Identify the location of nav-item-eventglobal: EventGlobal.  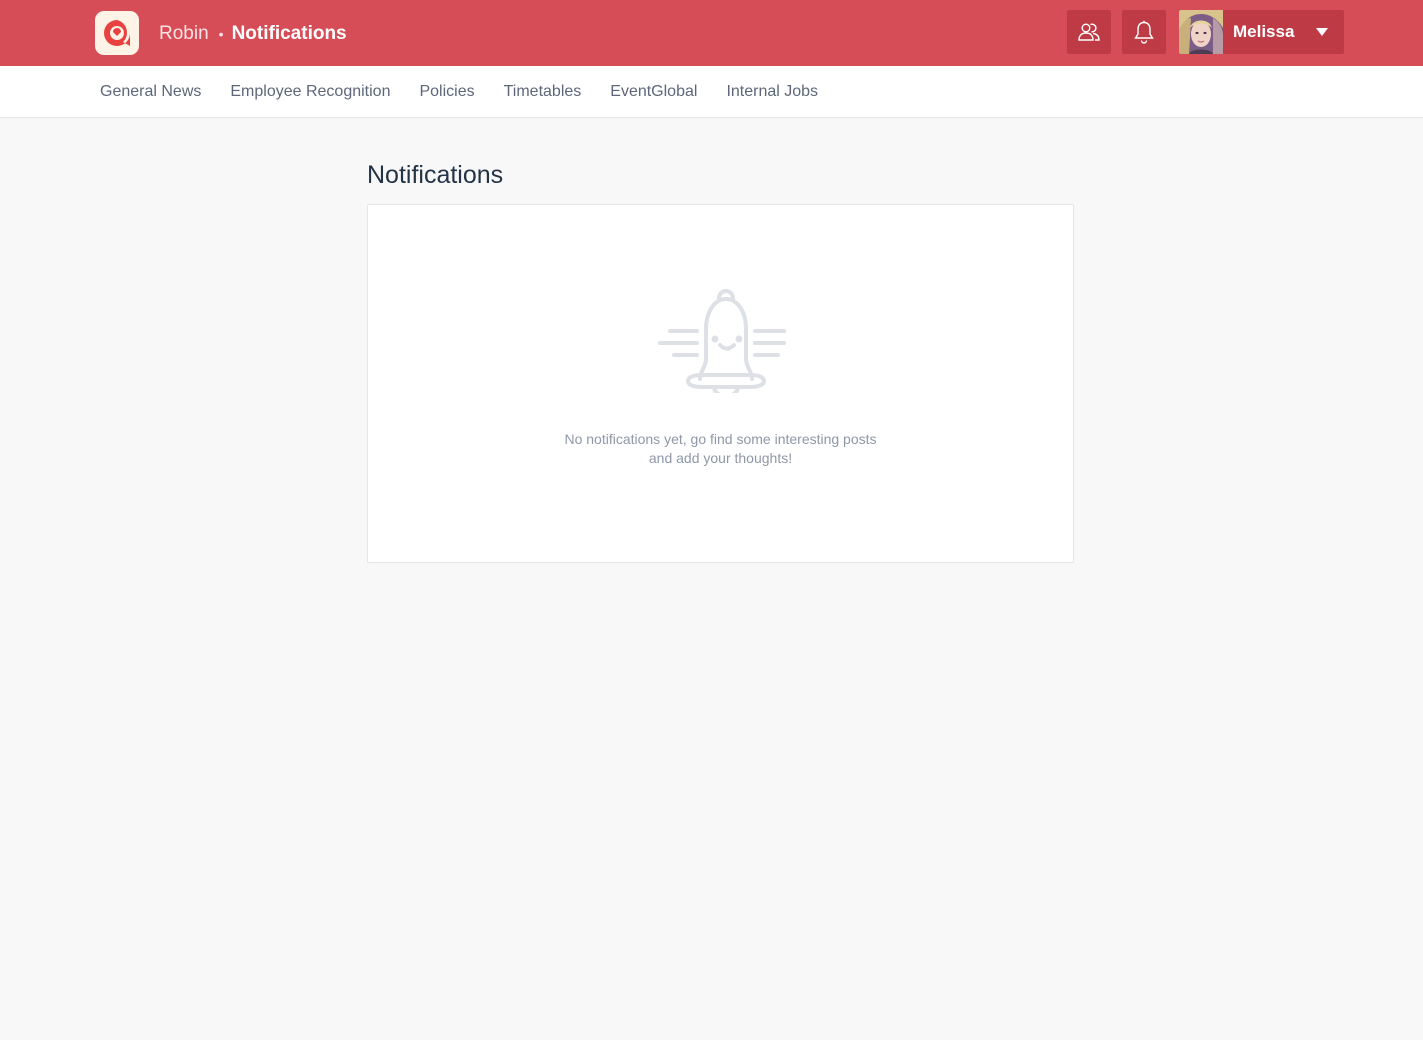
(653, 92).